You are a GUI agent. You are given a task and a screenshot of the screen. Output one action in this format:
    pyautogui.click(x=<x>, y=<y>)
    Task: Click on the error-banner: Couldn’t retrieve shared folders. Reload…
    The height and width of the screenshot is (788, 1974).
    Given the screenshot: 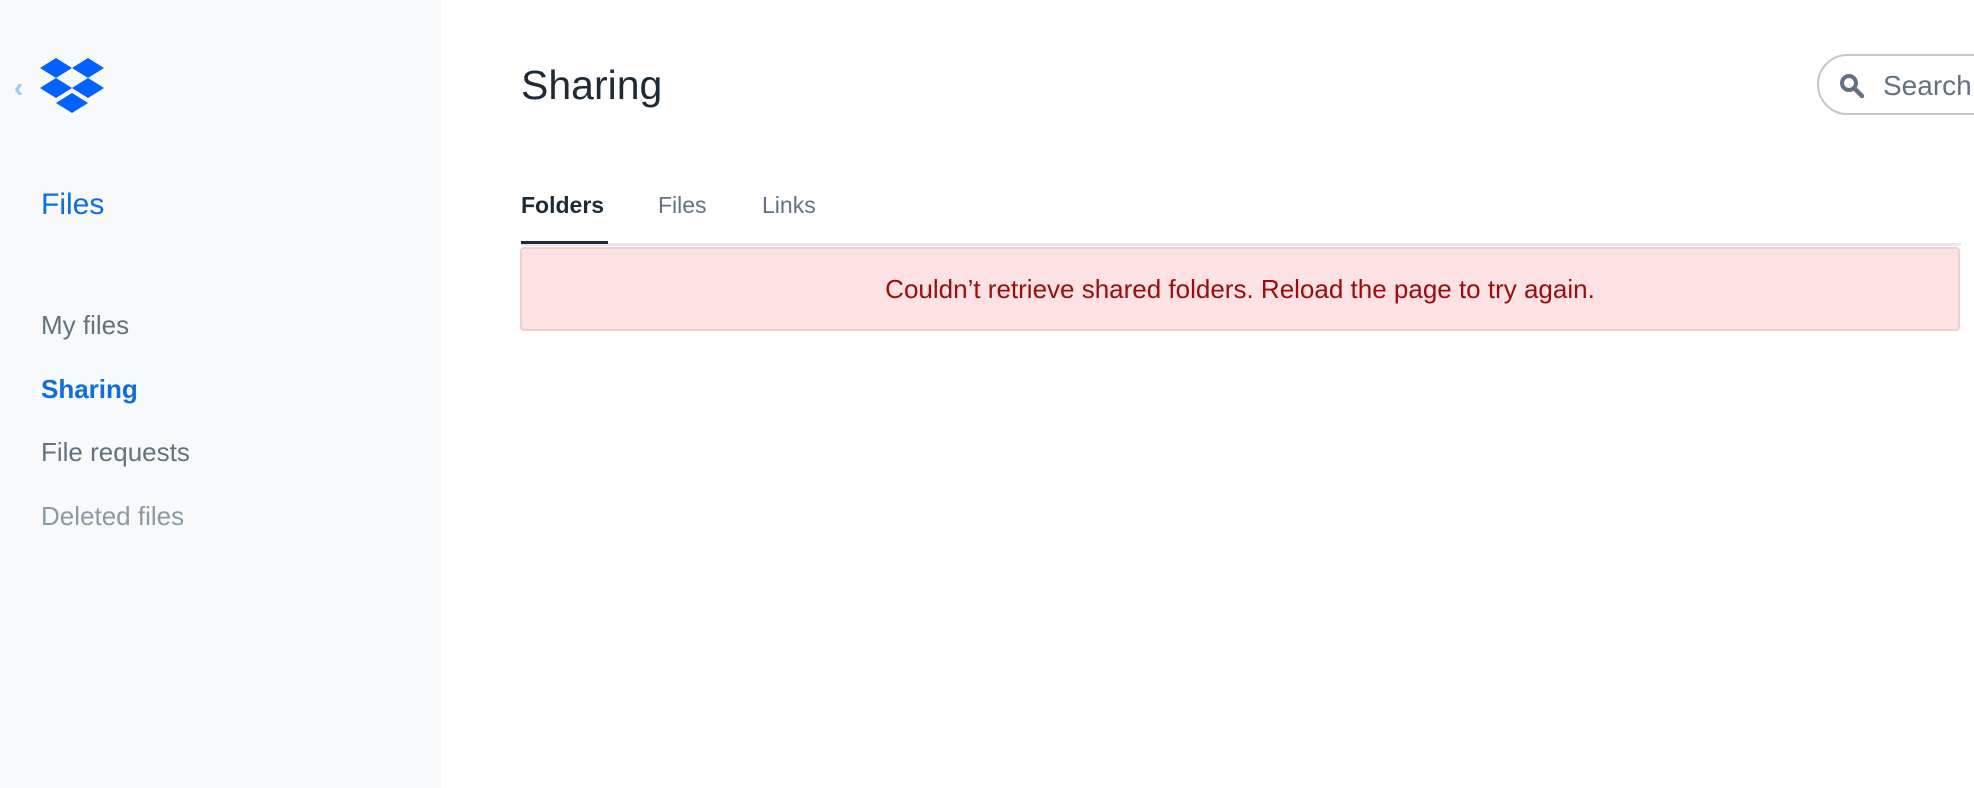 What is the action you would take?
    pyautogui.click(x=1240, y=289)
    